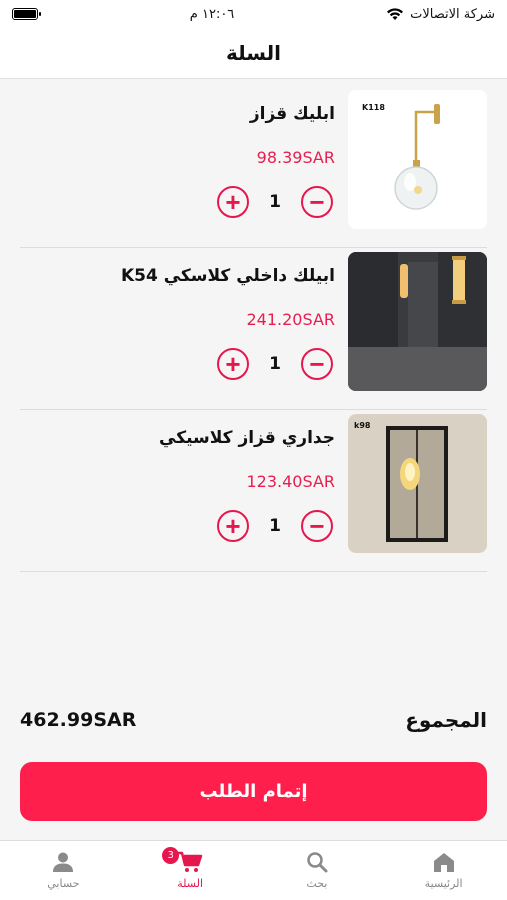  I want to click on page-title: السلة, so click(253, 53).